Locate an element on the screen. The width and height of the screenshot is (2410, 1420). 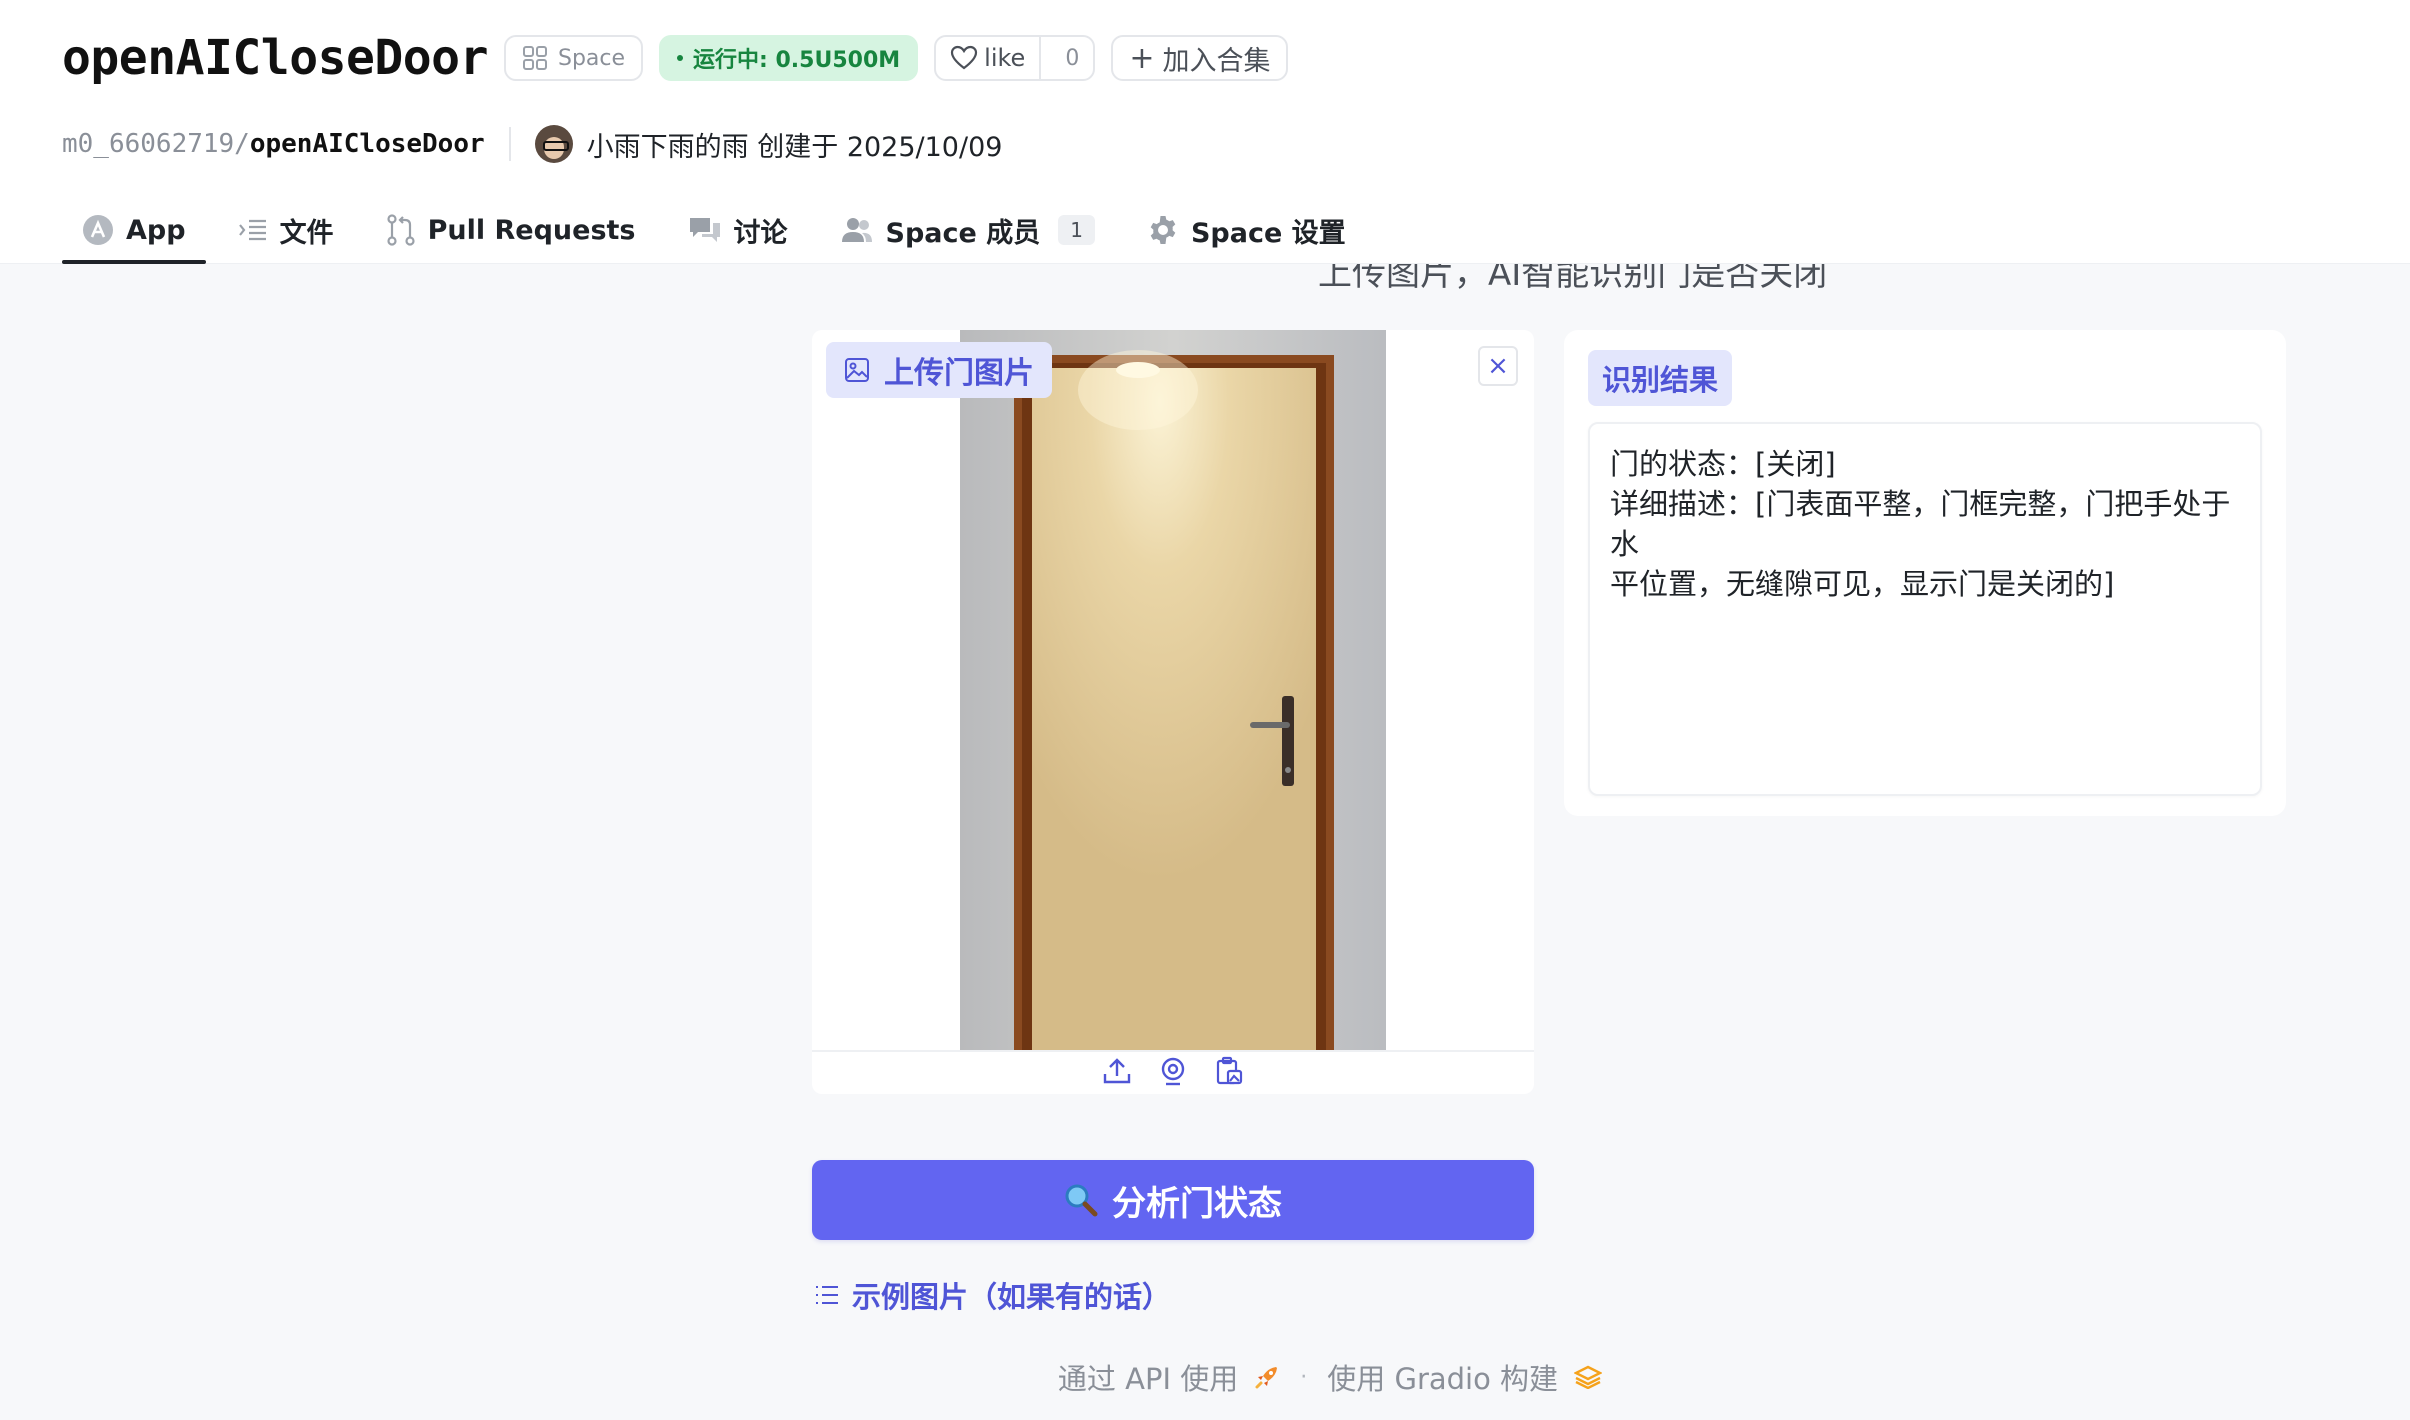
rocket-icon is located at coordinates (1266, 1378).